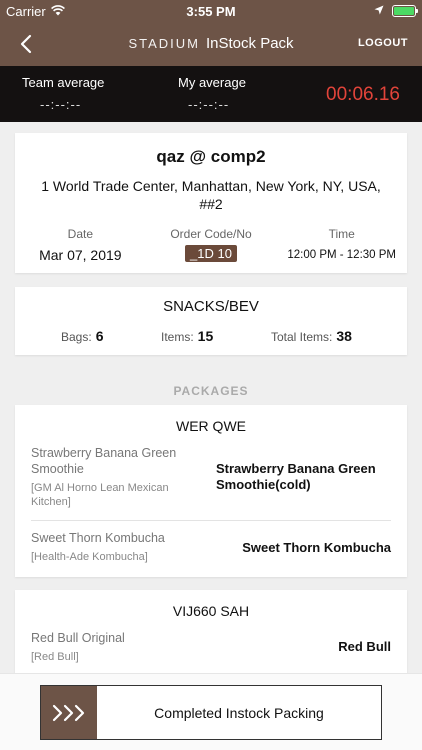 The height and width of the screenshot is (750, 422). I want to click on status-time: 3:55 PM, so click(211, 11).